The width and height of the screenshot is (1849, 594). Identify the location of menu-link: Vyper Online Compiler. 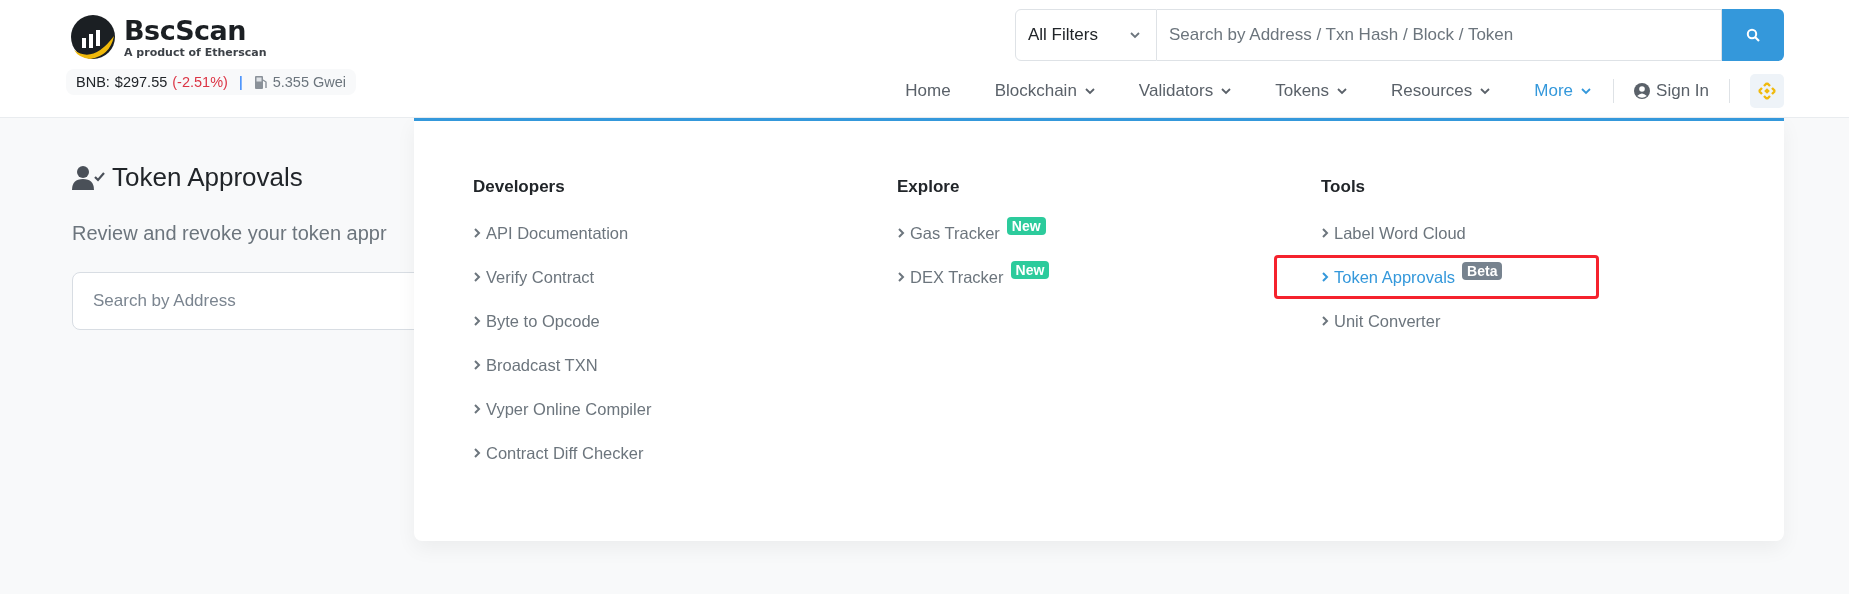
(562, 409).